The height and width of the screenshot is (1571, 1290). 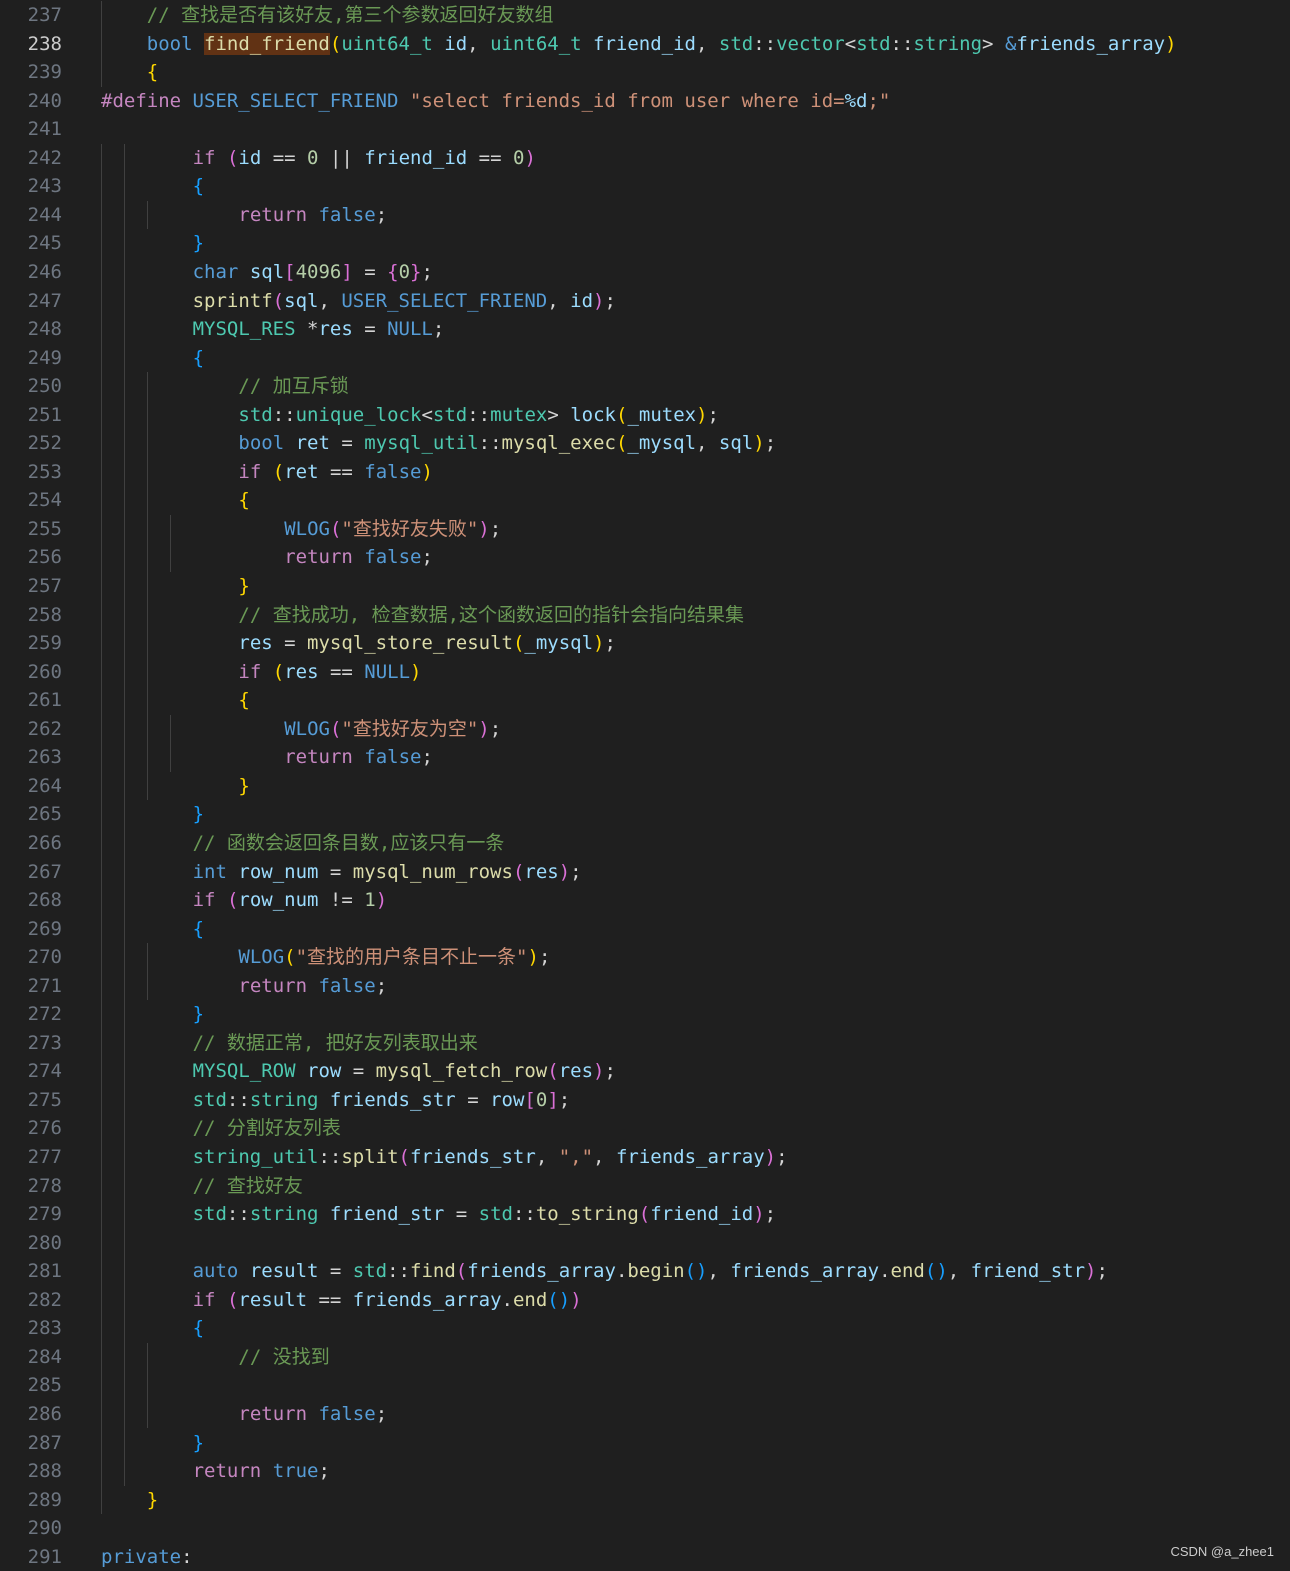 What do you see at coordinates (645, 72) in the screenshot?
I see `code-line: 239 {` at bounding box center [645, 72].